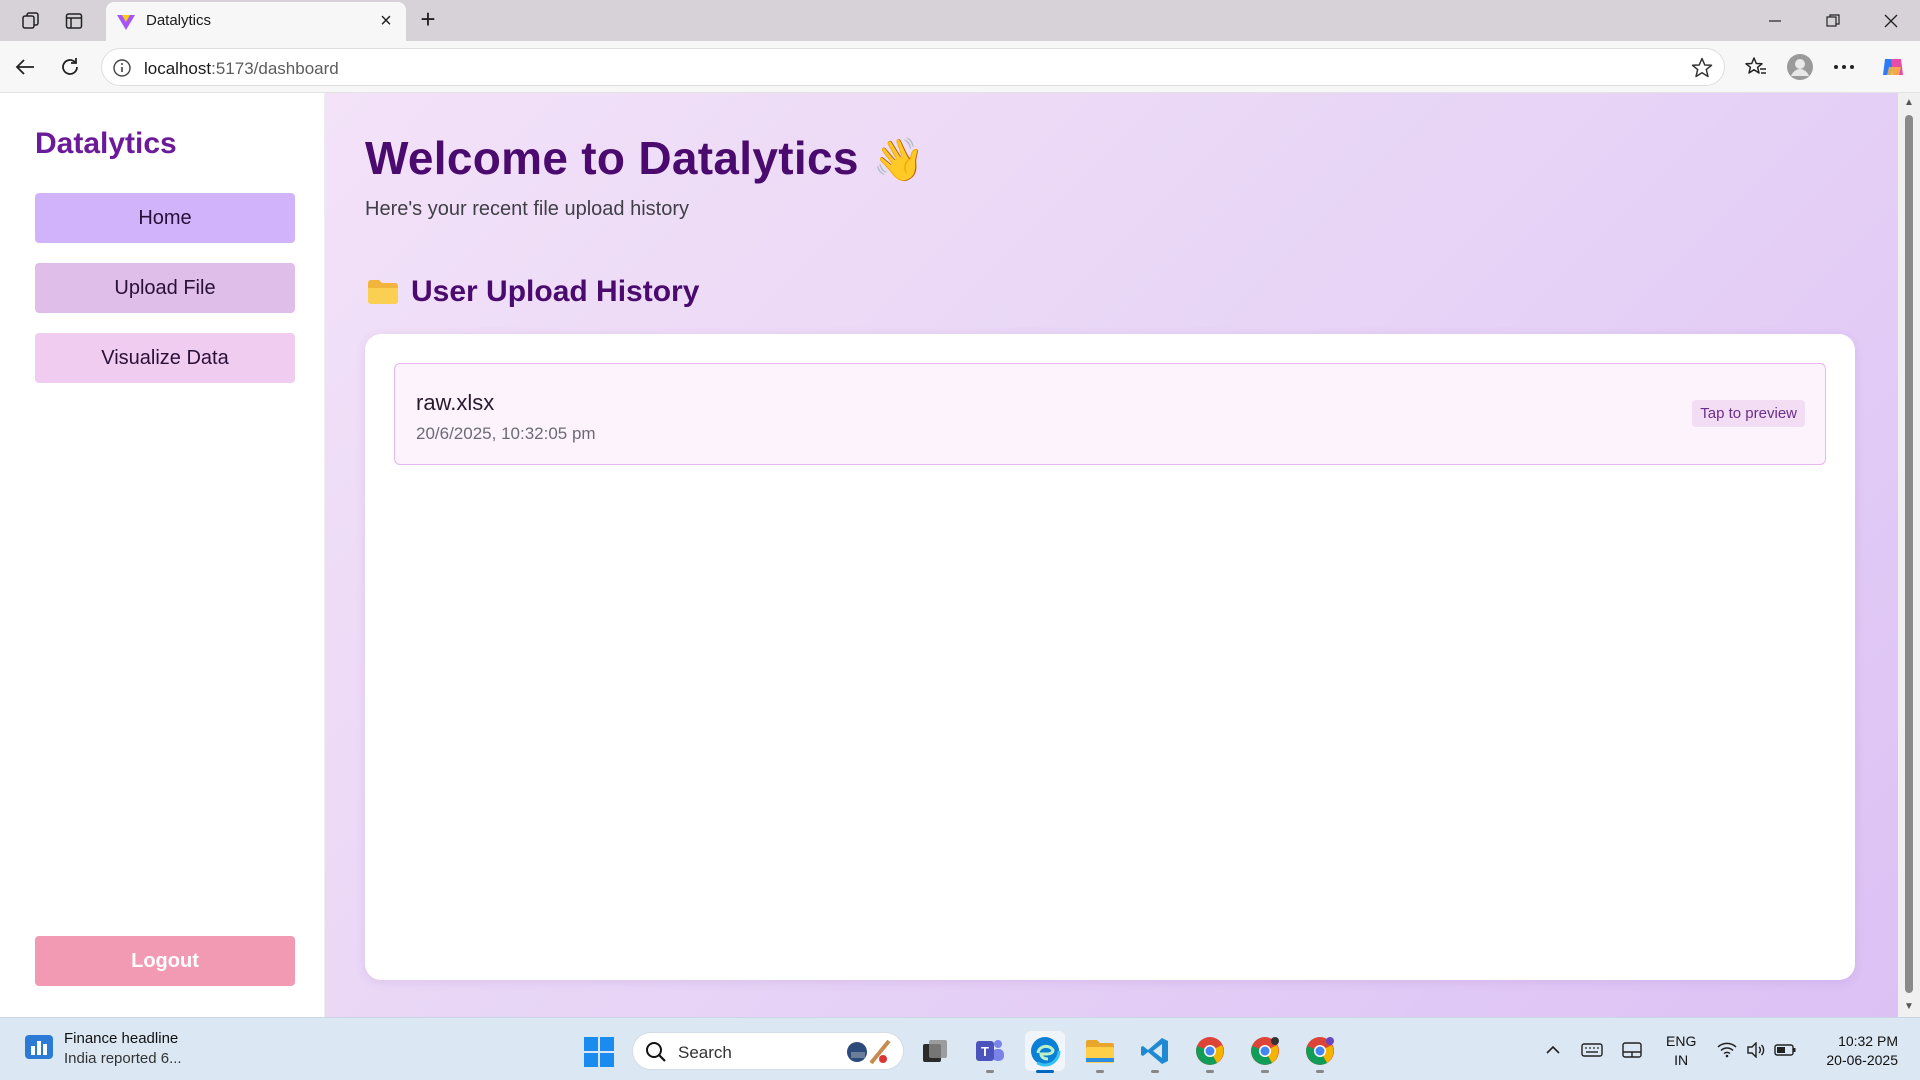 Image resolution: width=1920 pixels, height=1080 pixels. What do you see at coordinates (1800, 67) in the screenshot?
I see `profile-avatar-icon` at bounding box center [1800, 67].